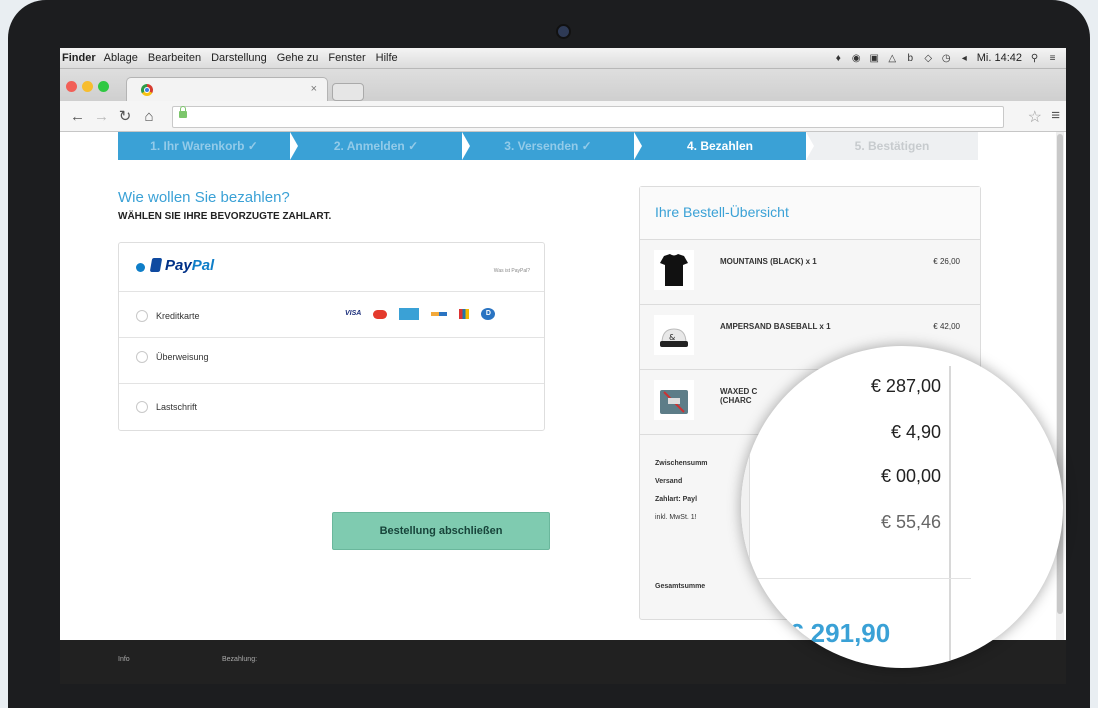 The image size is (1098, 708). What do you see at coordinates (681, 463) in the screenshot?
I see `subtotal-label: Zwischensumm` at bounding box center [681, 463].